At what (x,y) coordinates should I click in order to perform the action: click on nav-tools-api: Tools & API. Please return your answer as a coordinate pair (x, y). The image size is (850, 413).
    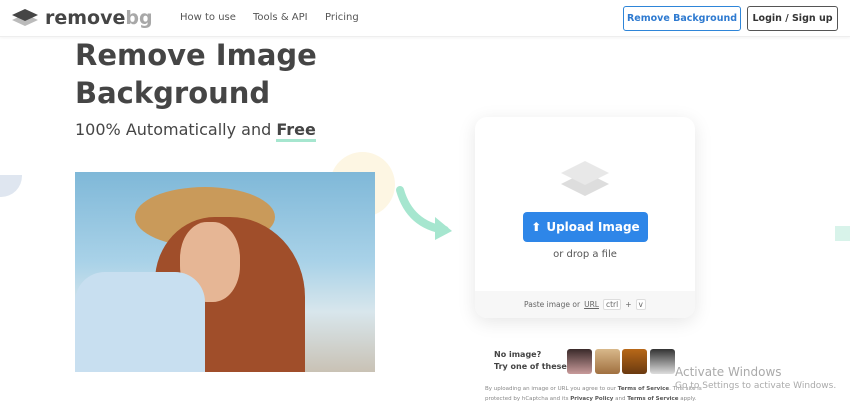
    Looking at the image, I should click on (280, 17).